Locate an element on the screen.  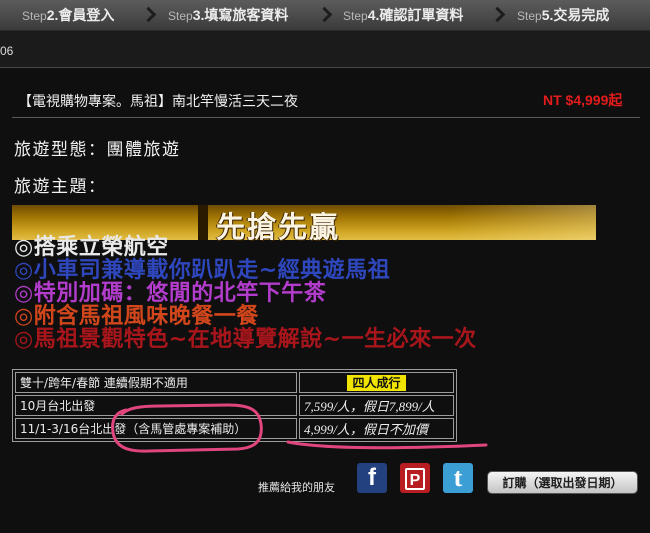
step-4: Step4.確認訂單資料 is located at coordinates (403, 15).